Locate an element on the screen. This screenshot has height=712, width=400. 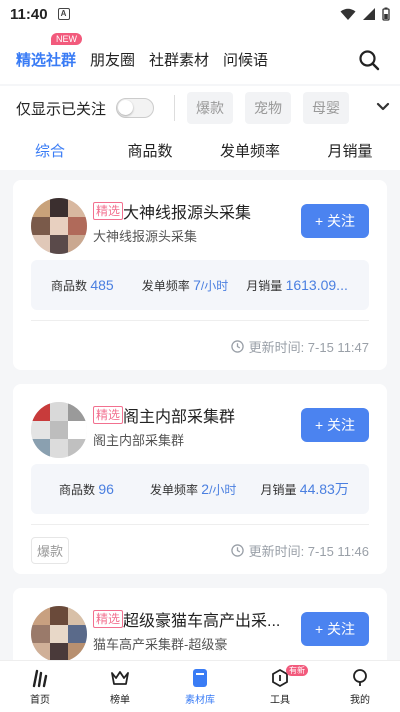
stat-frequency: 发单频率 2/小时 is located at coordinates (193, 489).